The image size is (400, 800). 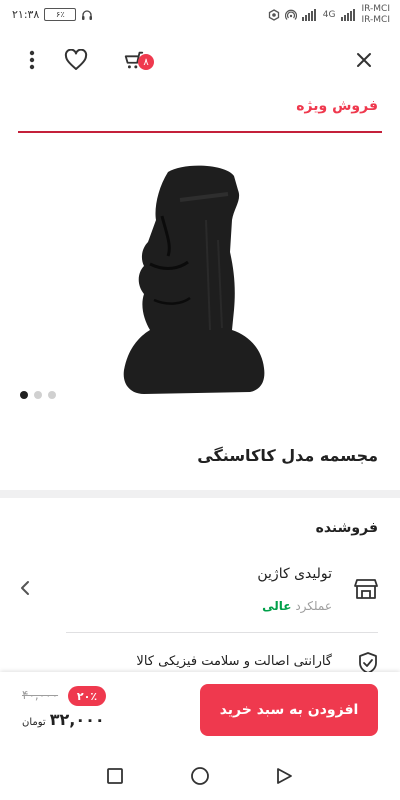 I want to click on nav-back-icon, so click(x=284, y=776).